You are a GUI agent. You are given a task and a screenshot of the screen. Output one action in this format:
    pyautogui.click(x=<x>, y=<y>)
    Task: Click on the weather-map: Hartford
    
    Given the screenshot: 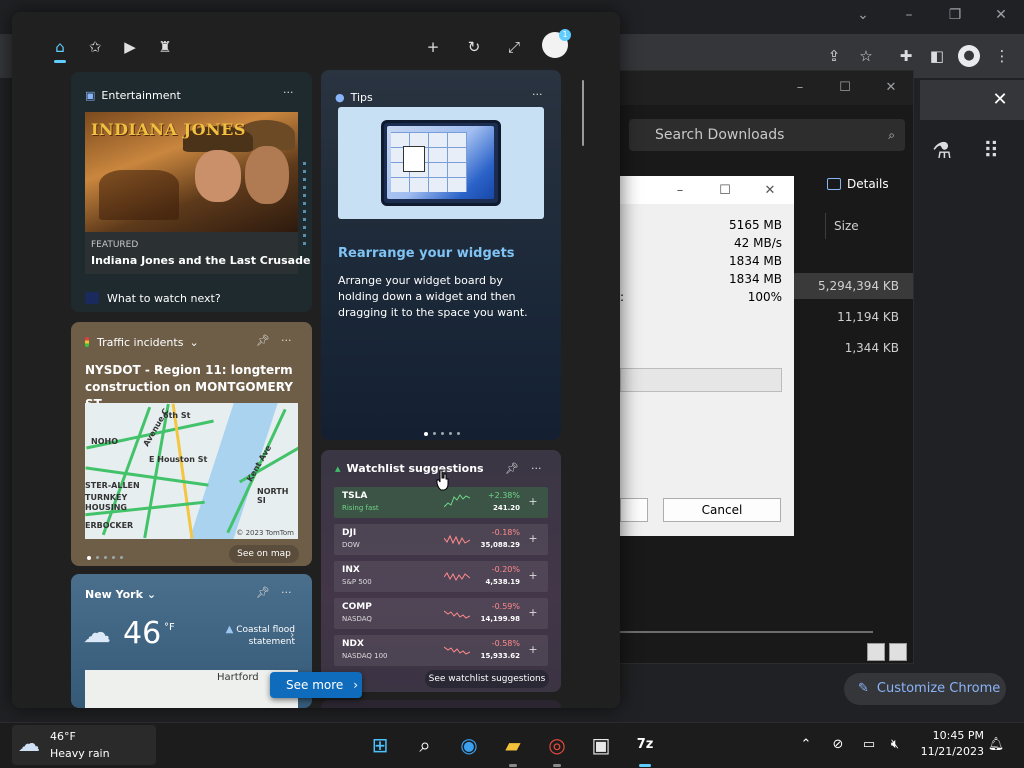 What is the action you would take?
    pyautogui.click(x=191, y=689)
    